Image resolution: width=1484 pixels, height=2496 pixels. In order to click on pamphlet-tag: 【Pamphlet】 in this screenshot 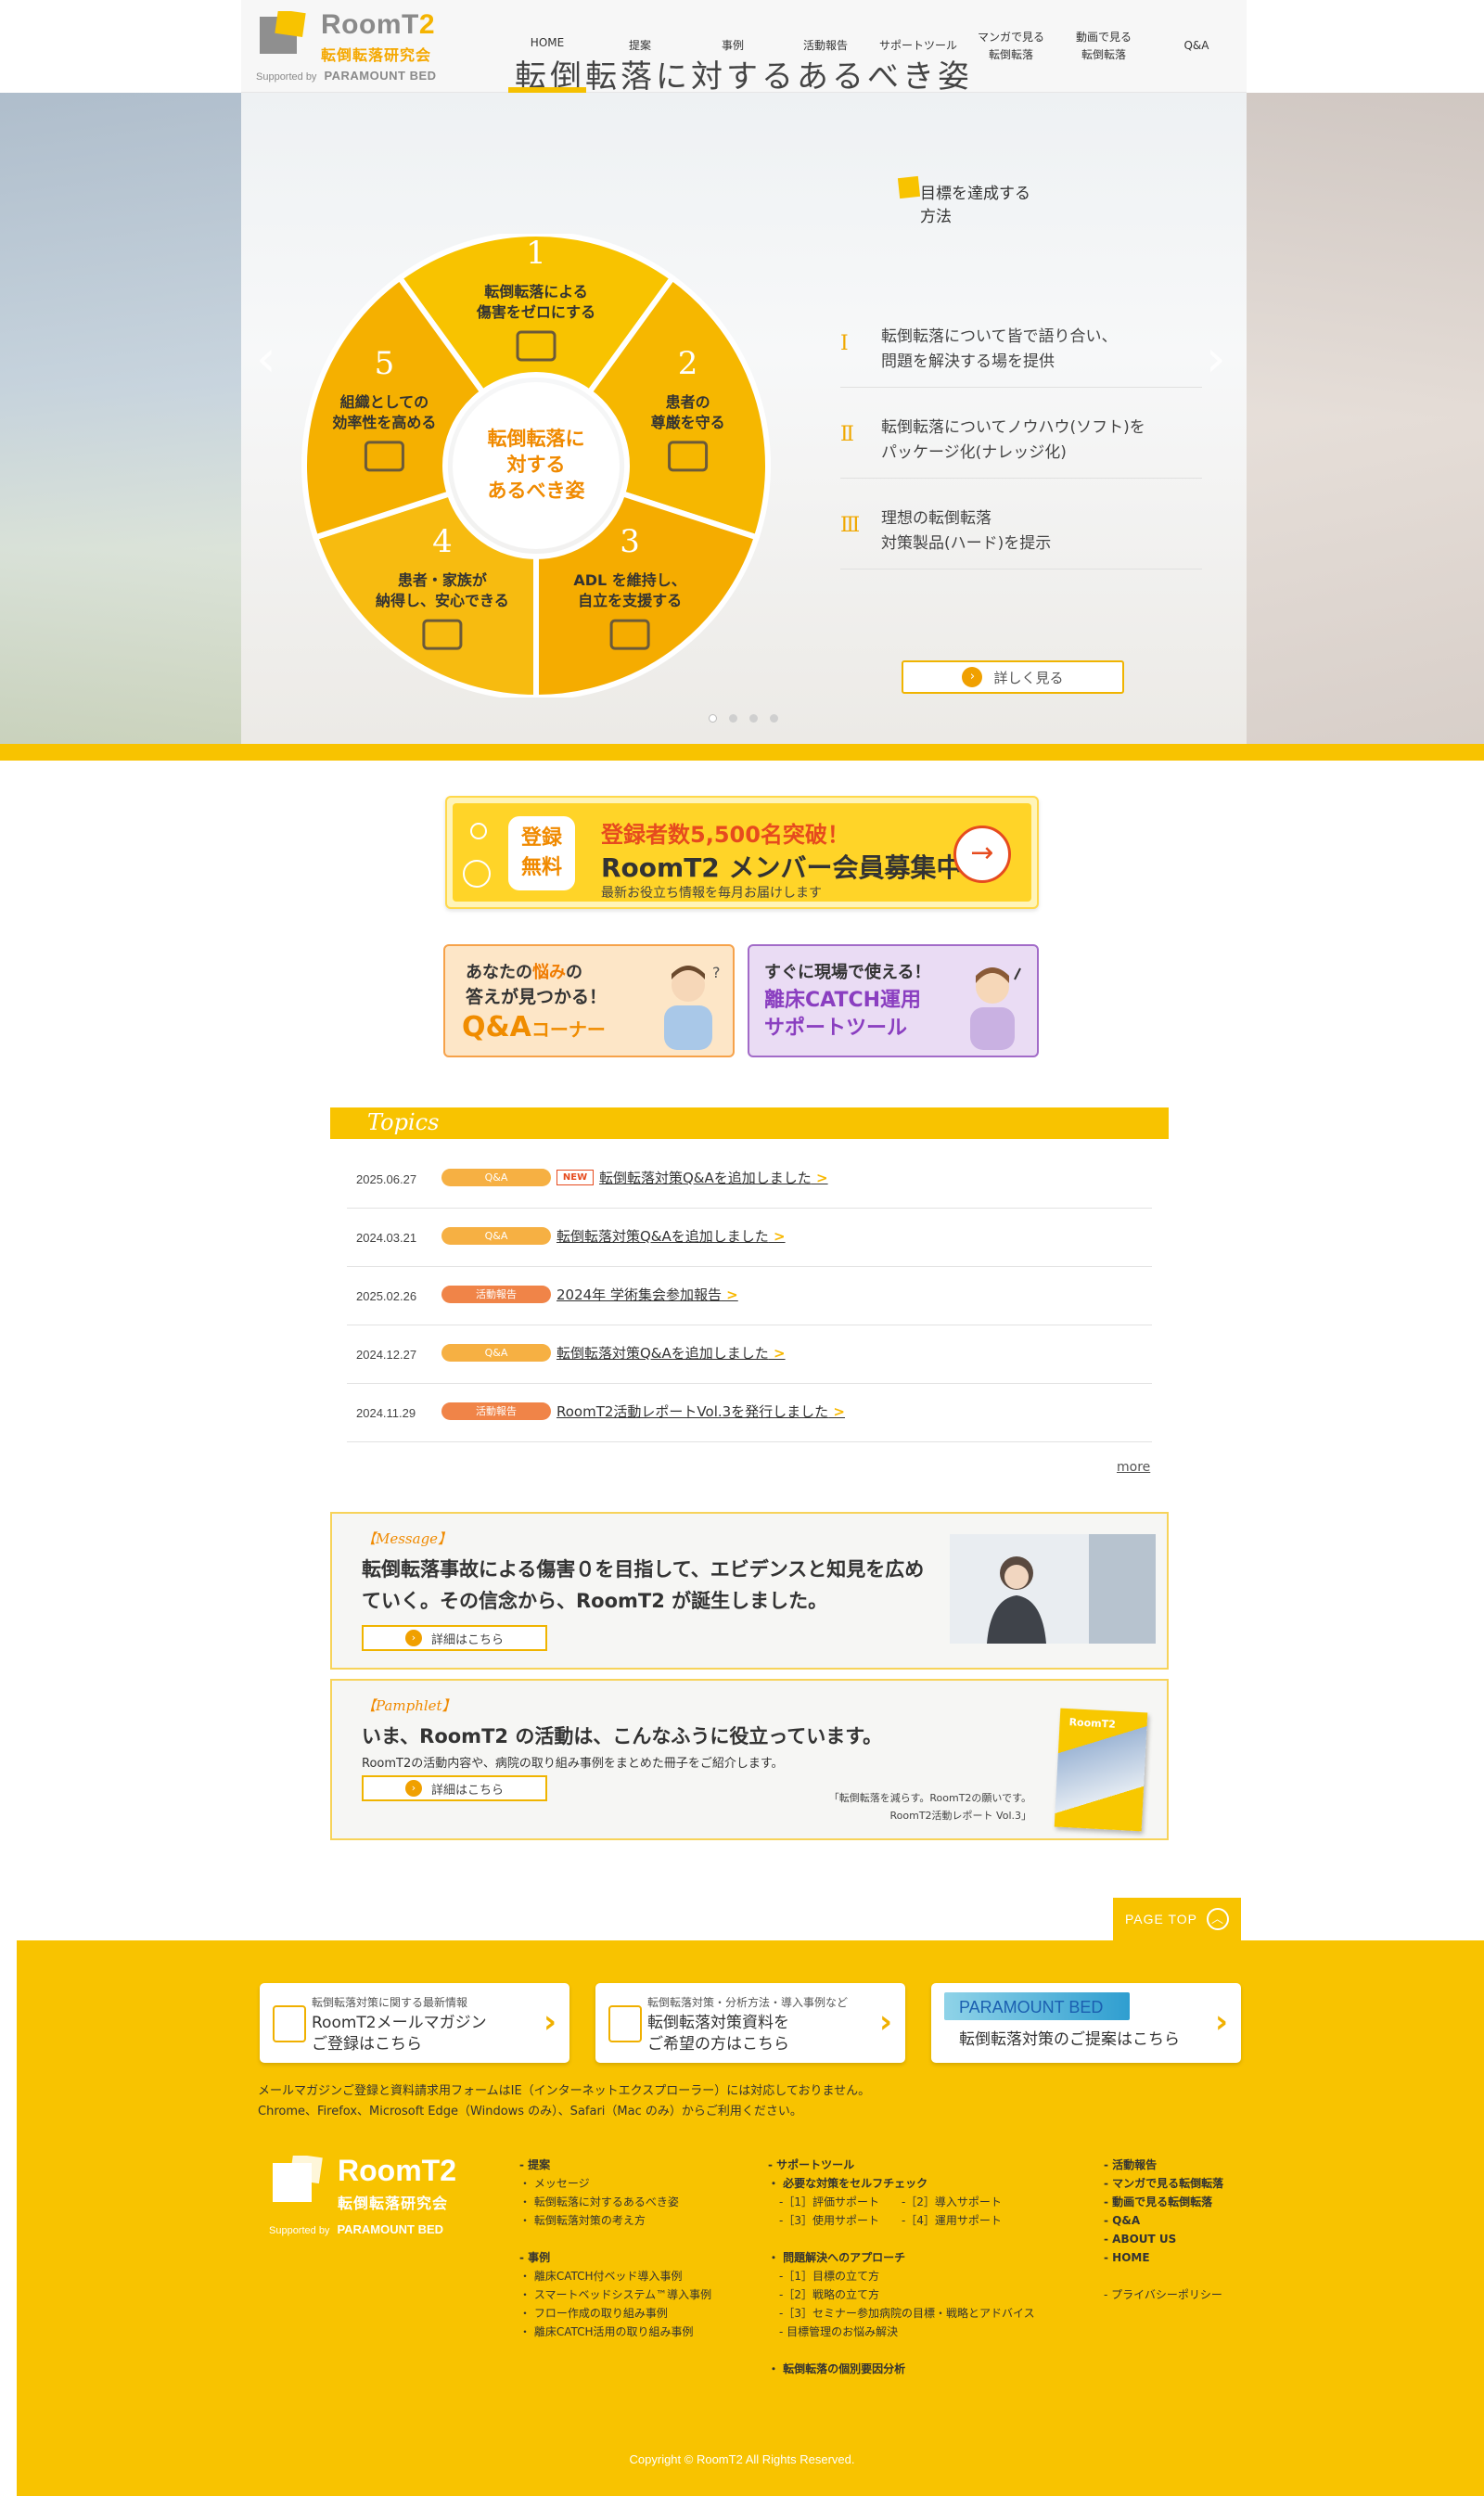, I will do `click(409, 1705)`.